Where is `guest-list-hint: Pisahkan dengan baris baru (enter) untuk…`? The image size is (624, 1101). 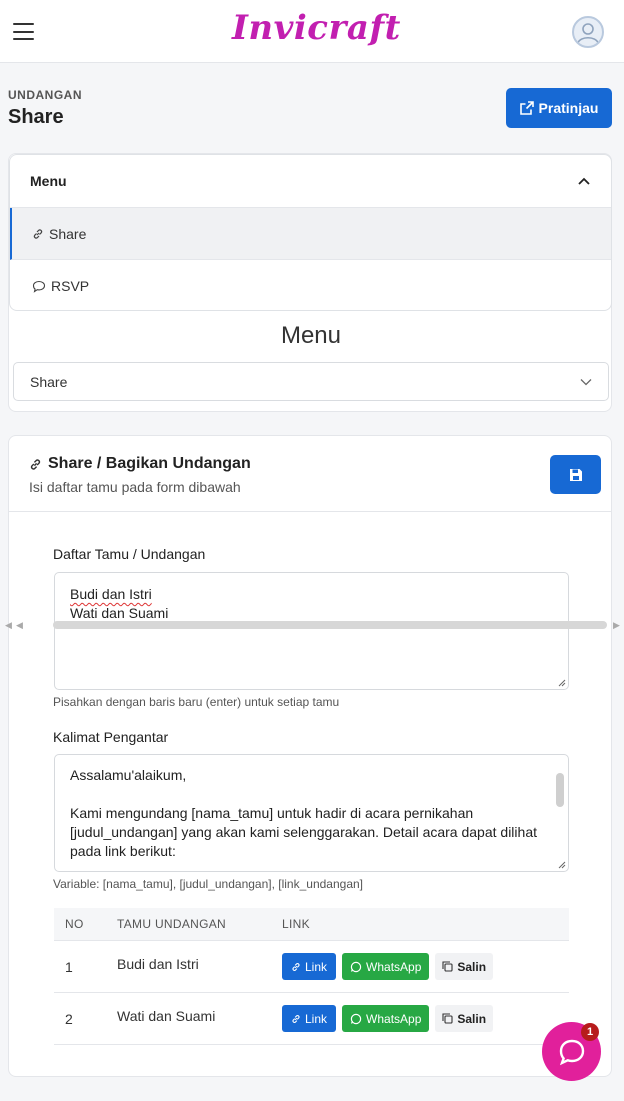 guest-list-hint: Pisahkan dengan baris baru (enter) untuk… is located at coordinates (196, 702).